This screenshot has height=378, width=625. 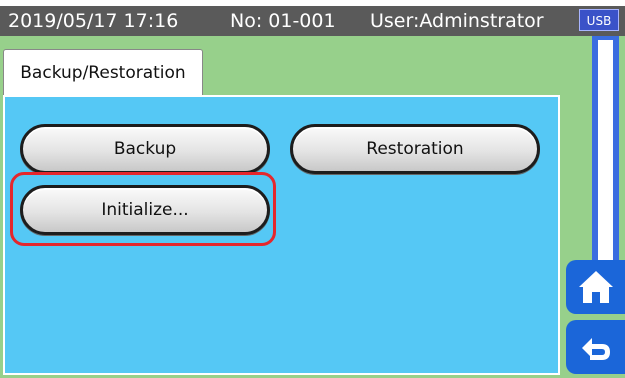 I want to click on return-icon, so click(x=595, y=349).